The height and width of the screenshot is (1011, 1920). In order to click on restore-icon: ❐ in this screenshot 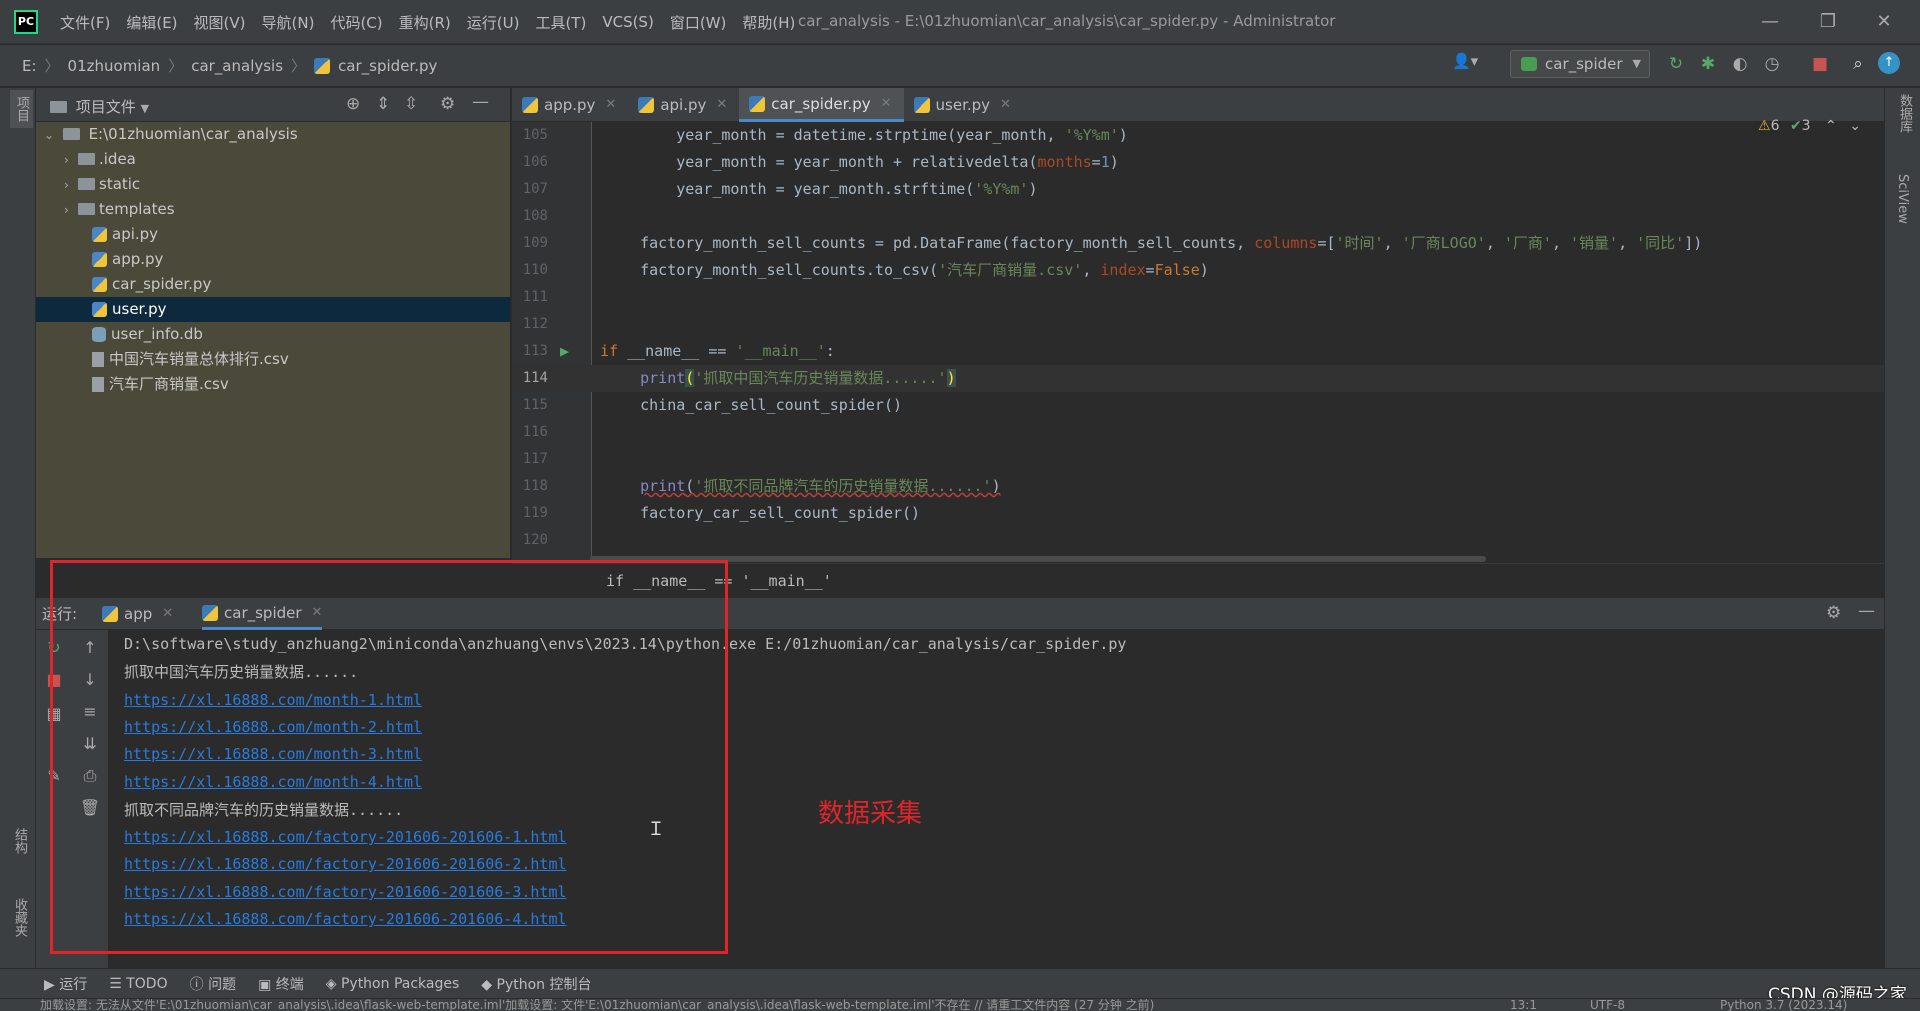, I will do `click(1828, 22)`.